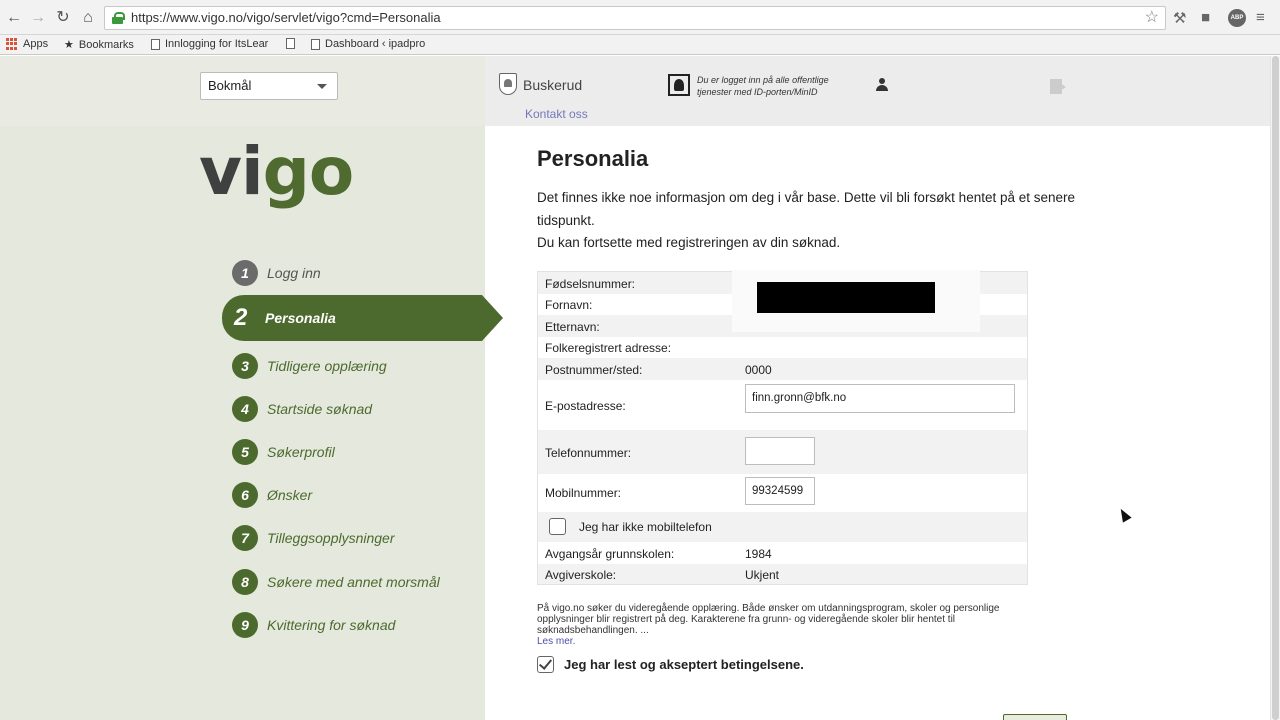 Image resolution: width=1280 pixels, height=720 pixels. I want to click on reload-icon: ↻, so click(63, 18).